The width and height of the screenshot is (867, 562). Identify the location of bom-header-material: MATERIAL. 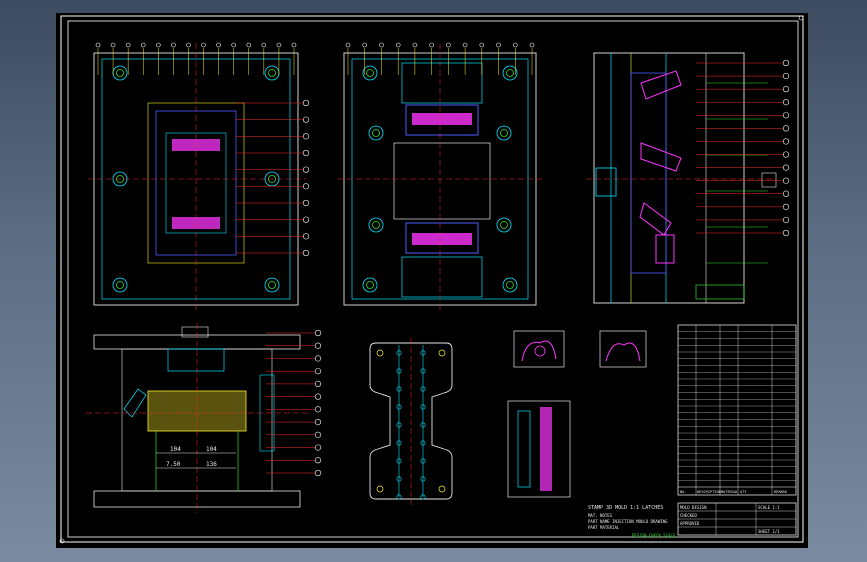
(729, 492).